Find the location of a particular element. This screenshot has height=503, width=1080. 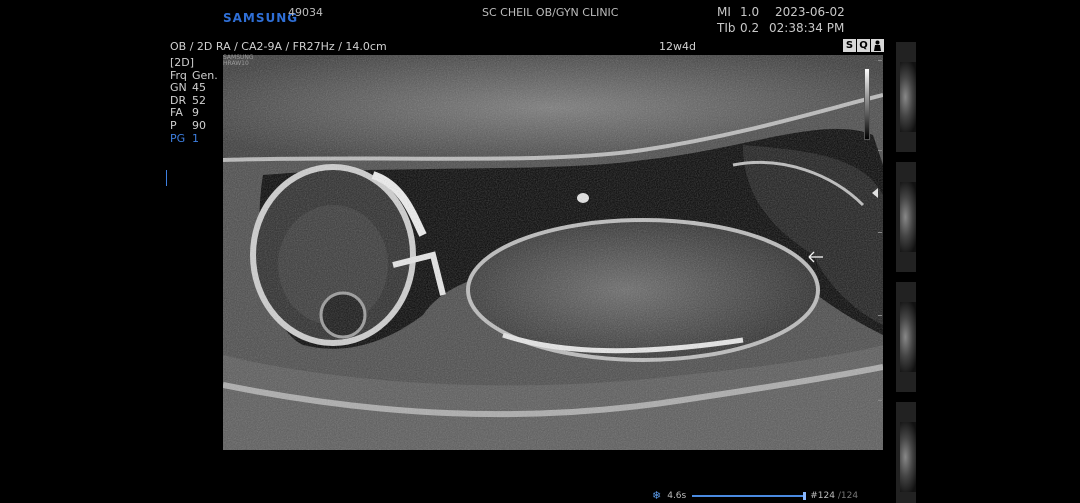

patient-id: 49034 is located at coordinates (305, 12).